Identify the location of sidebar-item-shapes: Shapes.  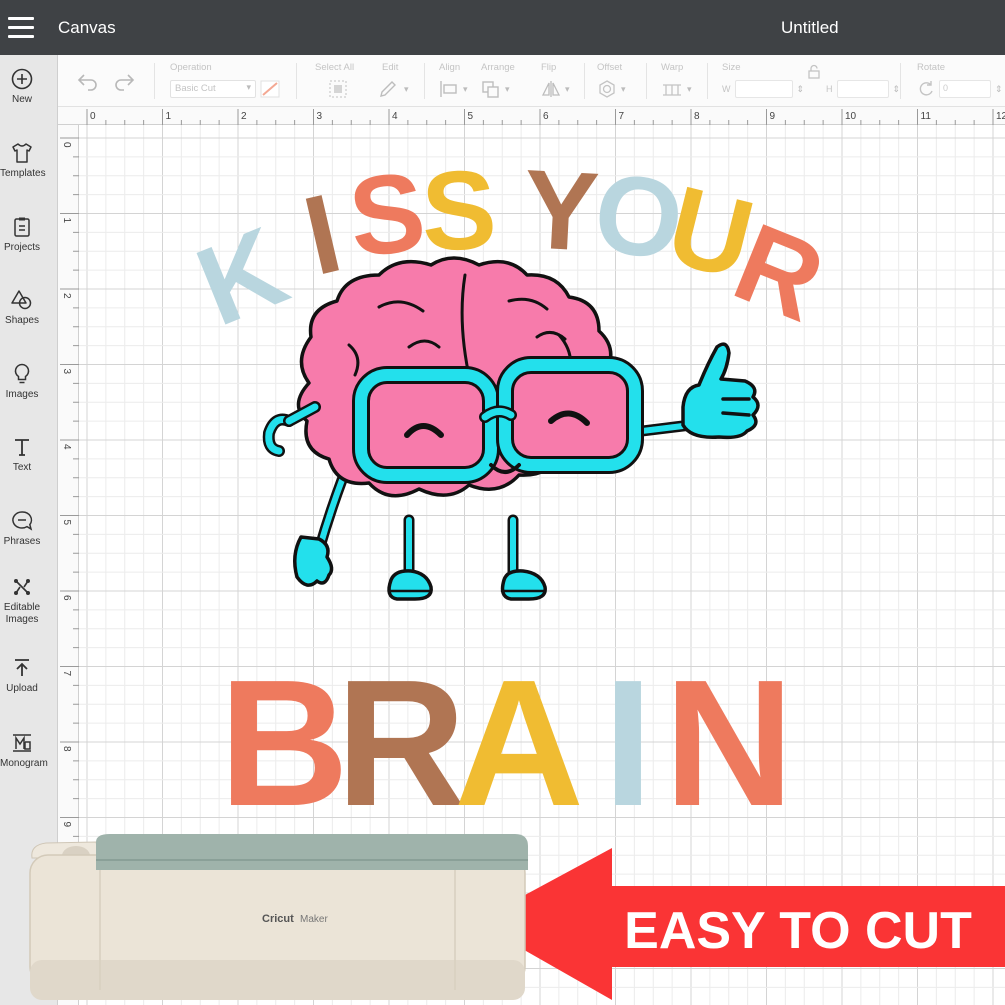
(22, 307).